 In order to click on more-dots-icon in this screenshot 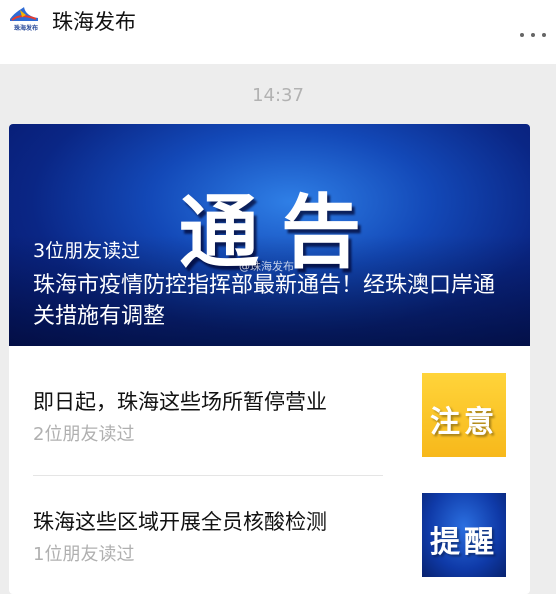, I will do `click(533, 35)`.